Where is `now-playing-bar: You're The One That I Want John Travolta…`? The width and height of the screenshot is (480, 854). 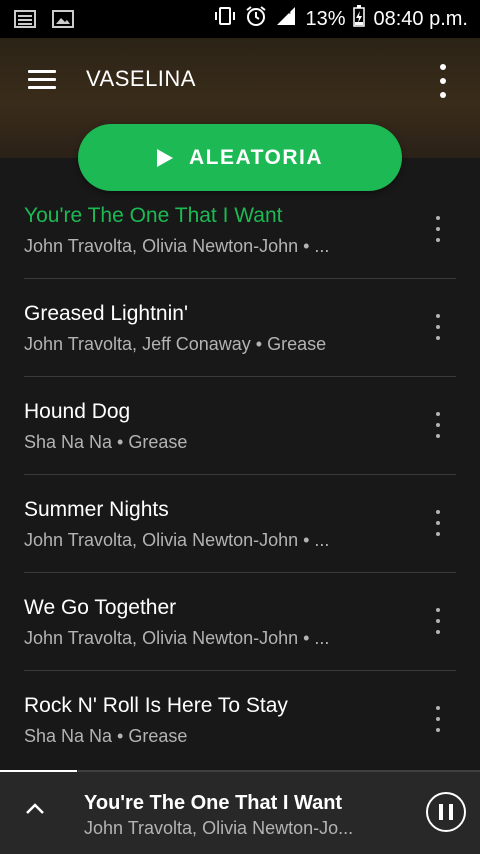
now-playing-bar: You're The One That I Want John Travolta… is located at coordinates (240, 812).